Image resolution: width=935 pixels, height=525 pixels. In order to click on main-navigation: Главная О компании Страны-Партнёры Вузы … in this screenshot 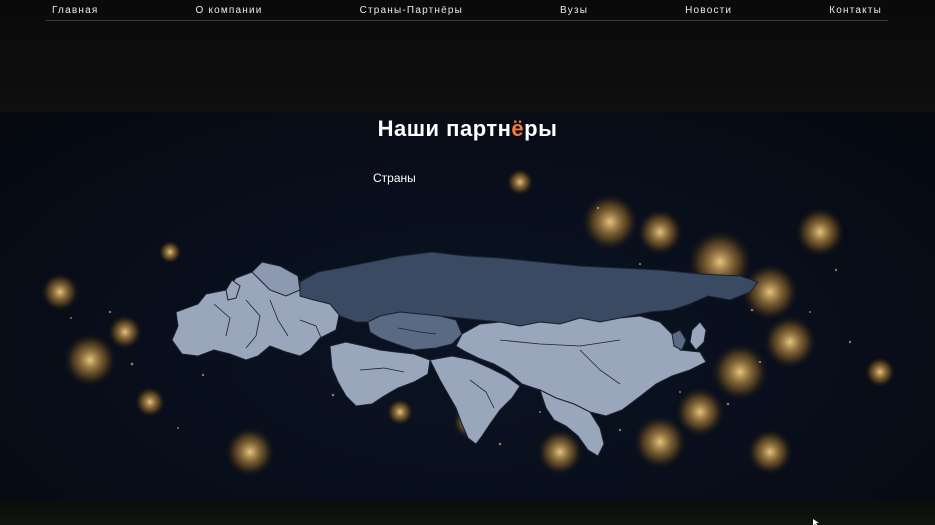, I will do `click(467, 10)`.